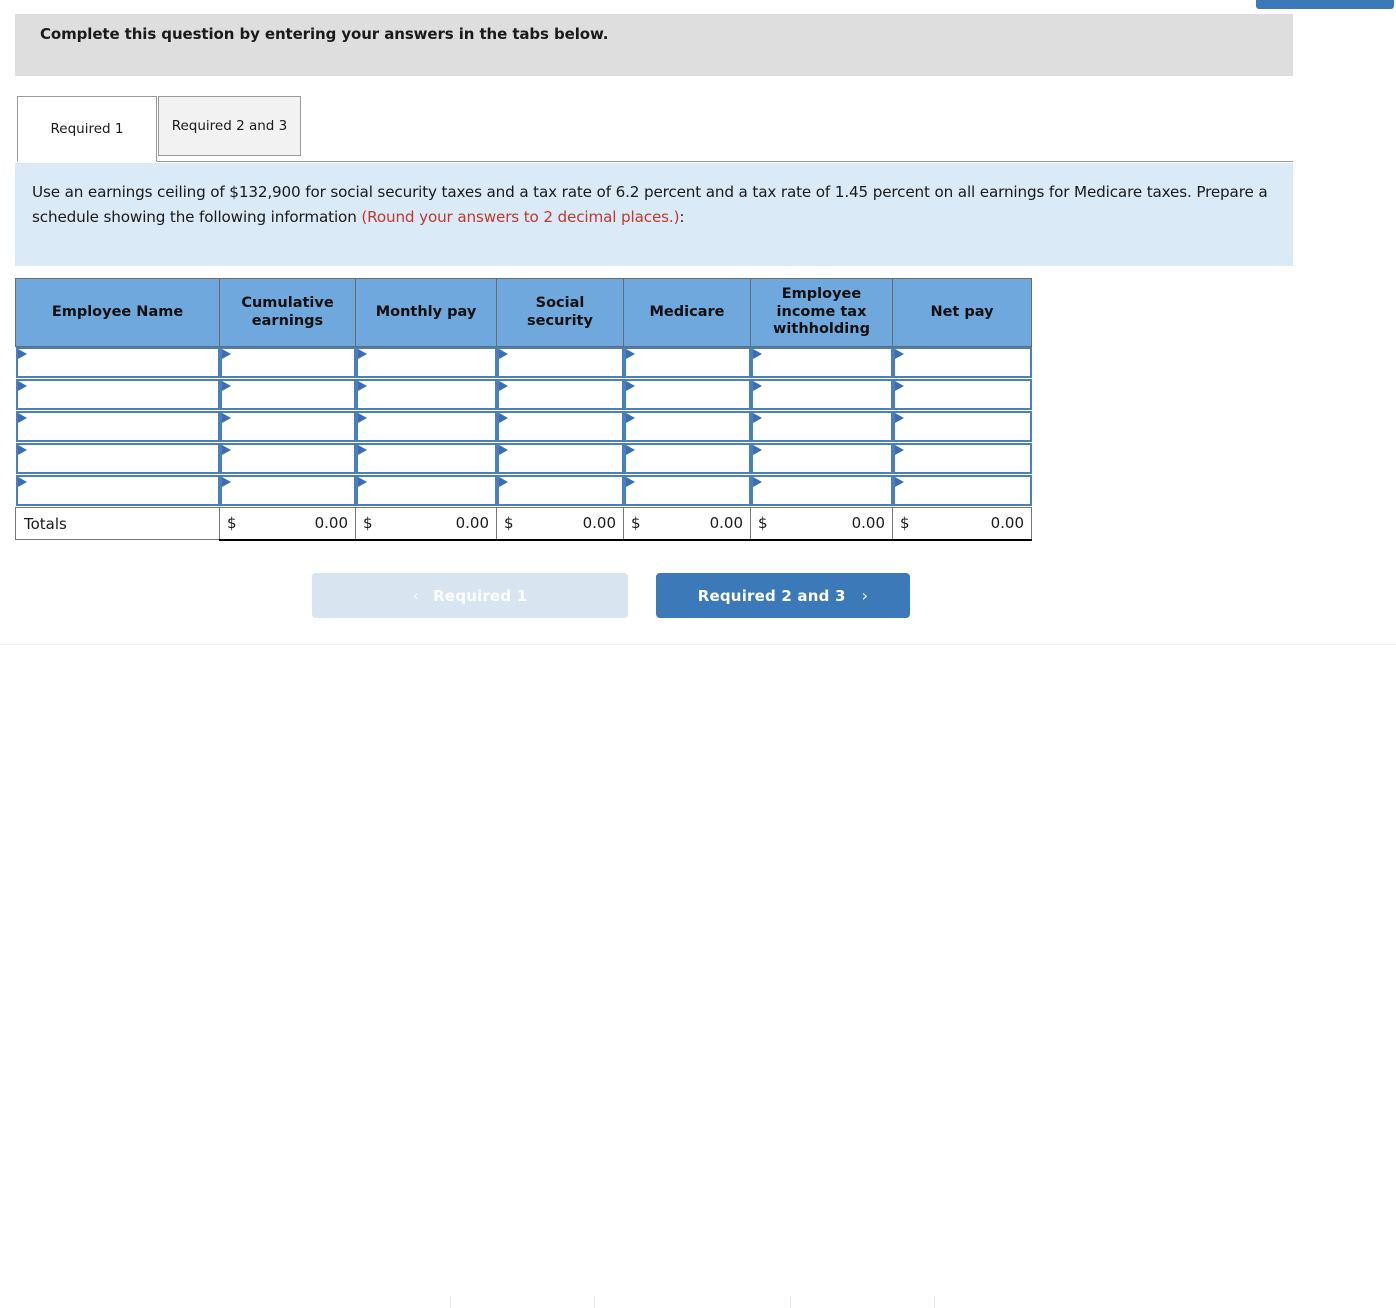 The width and height of the screenshot is (1396, 1308). I want to click on next-button-label: Required 2 and 3, so click(771, 595).